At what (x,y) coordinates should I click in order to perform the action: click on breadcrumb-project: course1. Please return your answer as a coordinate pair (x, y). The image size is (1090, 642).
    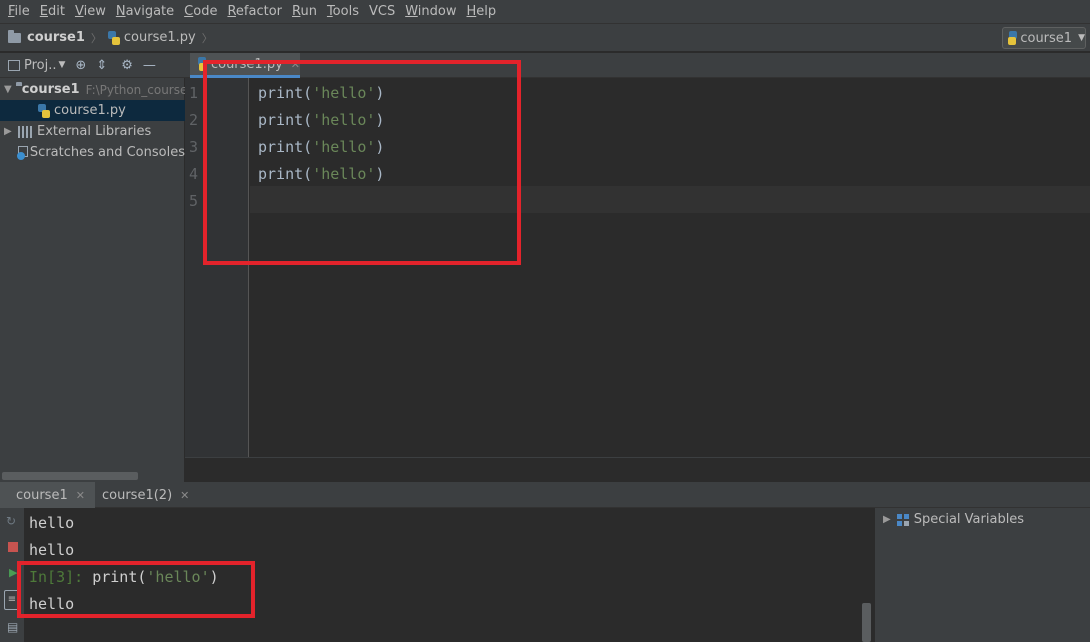
    Looking at the image, I should click on (46, 37).